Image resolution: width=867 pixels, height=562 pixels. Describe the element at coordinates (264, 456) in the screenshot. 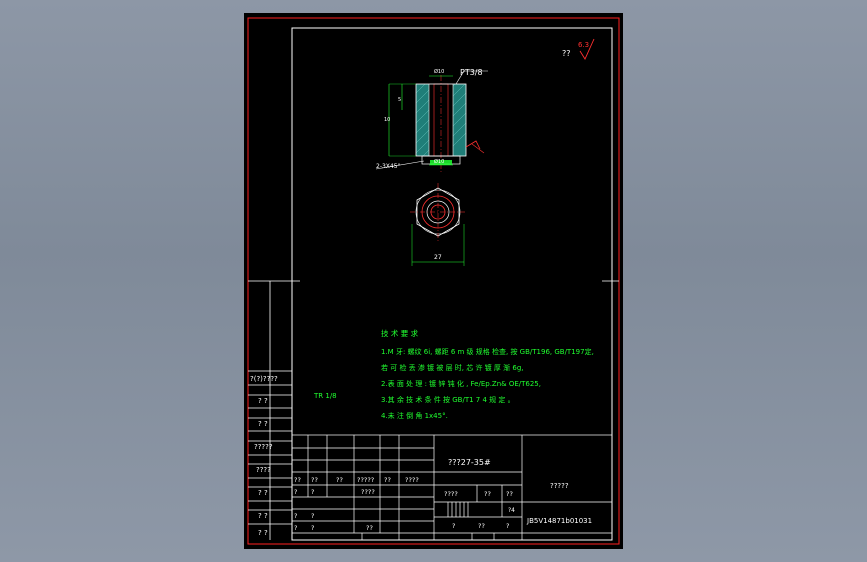

I see `left-strip-labels: ?(?)???? ? ? ? ? ????? ???? ? ? ? ? ? ?` at that location.